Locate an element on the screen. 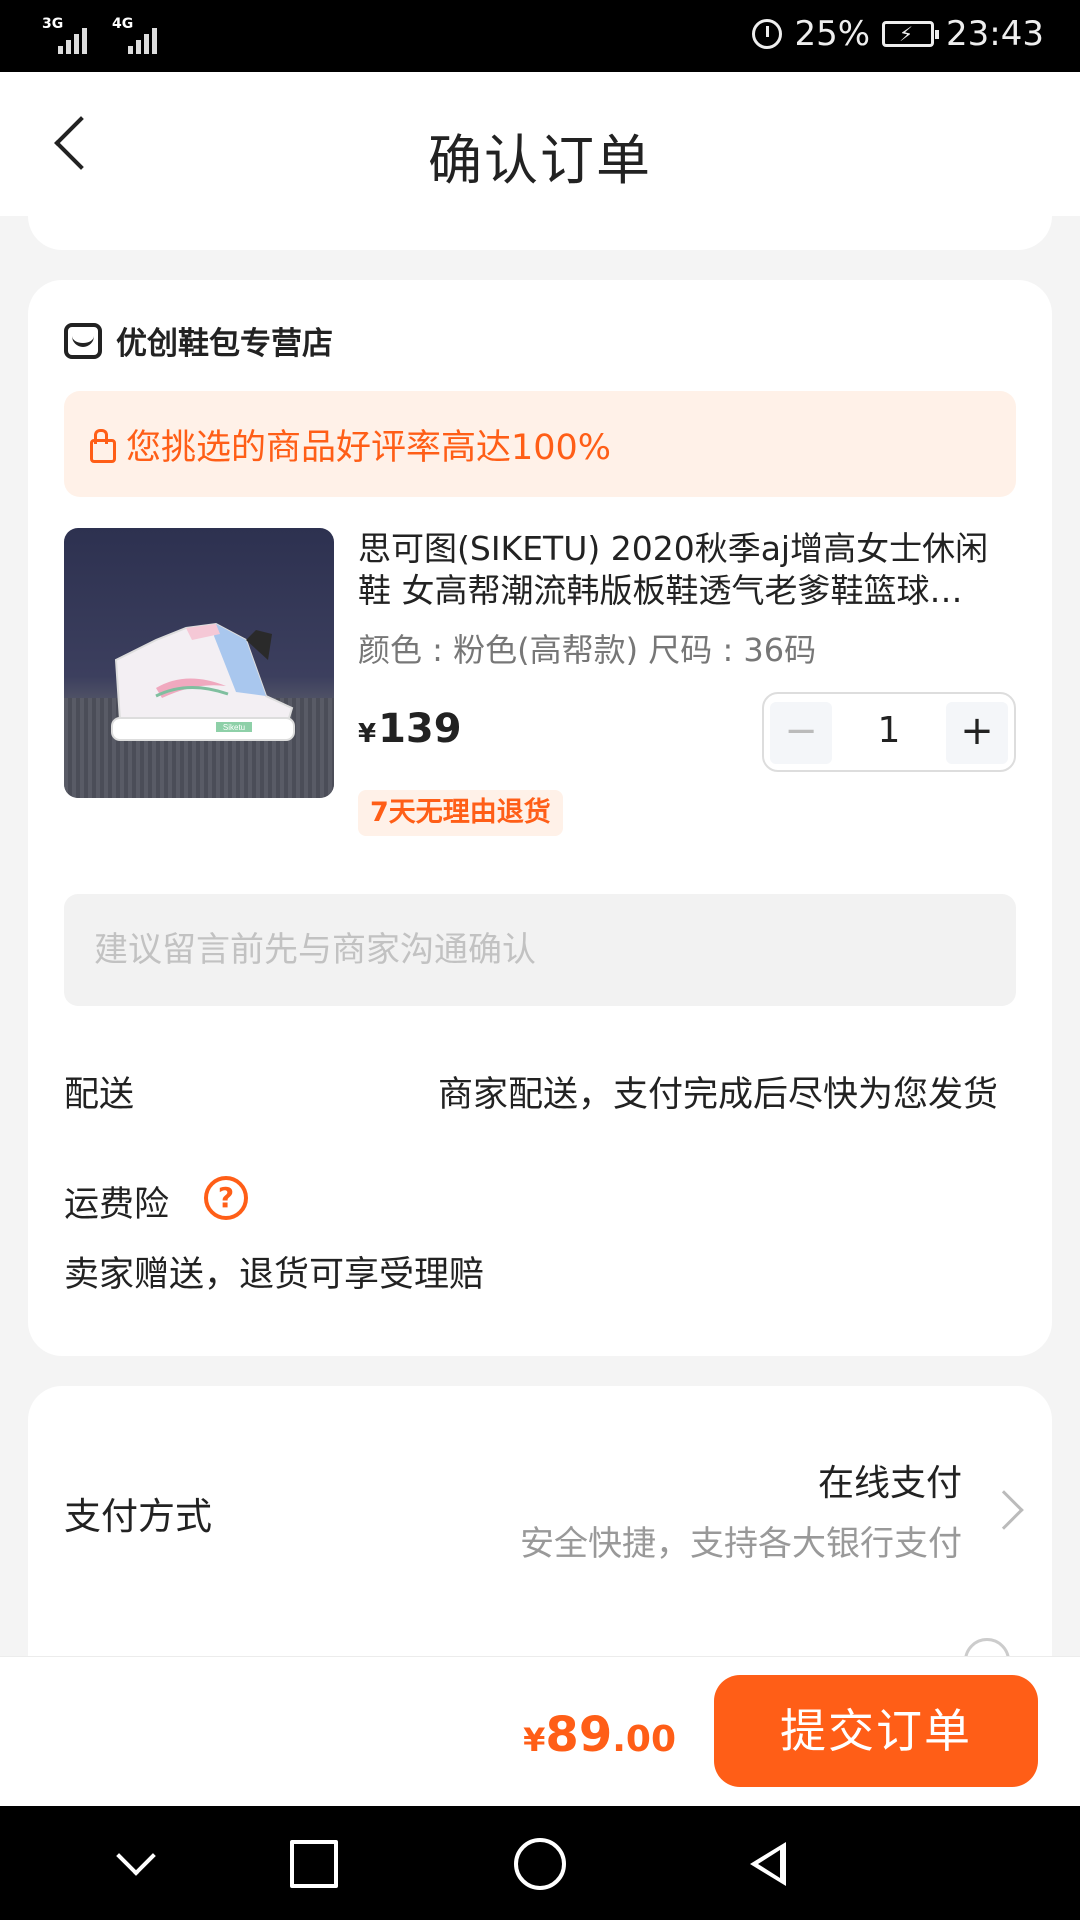 The image size is (1080, 1920). shop-header: 优创鞋包专营店 is located at coordinates (198, 340).